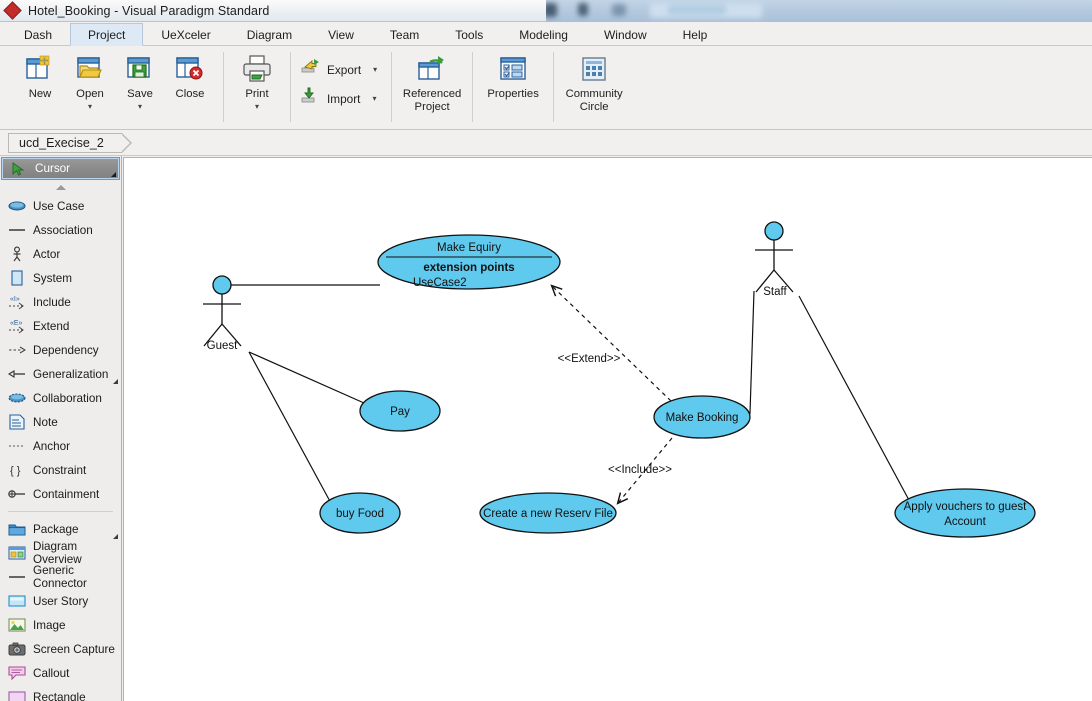 The image size is (1092, 701). I want to click on palette-item-collaboration: Collaboration, so click(60, 398).